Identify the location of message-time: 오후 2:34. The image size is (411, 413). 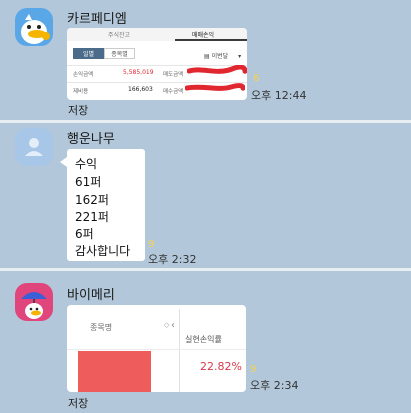
(274, 385).